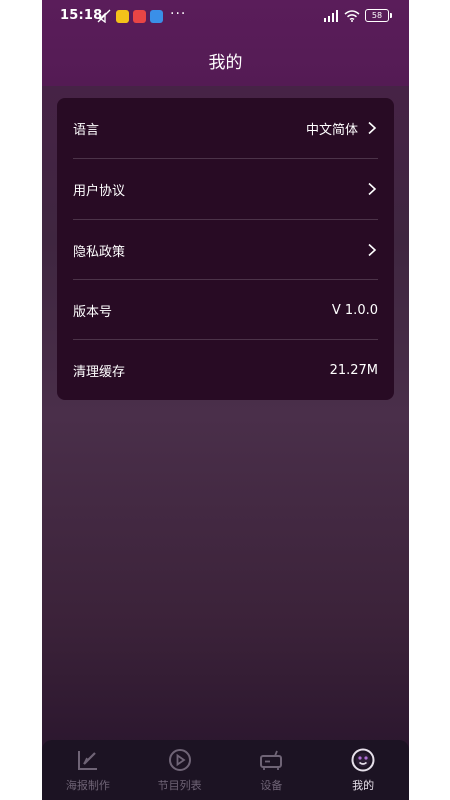 Image resolution: width=450 pixels, height=800 pixels. I want to click on nav-tab-label: 我的, so click(363, 785).